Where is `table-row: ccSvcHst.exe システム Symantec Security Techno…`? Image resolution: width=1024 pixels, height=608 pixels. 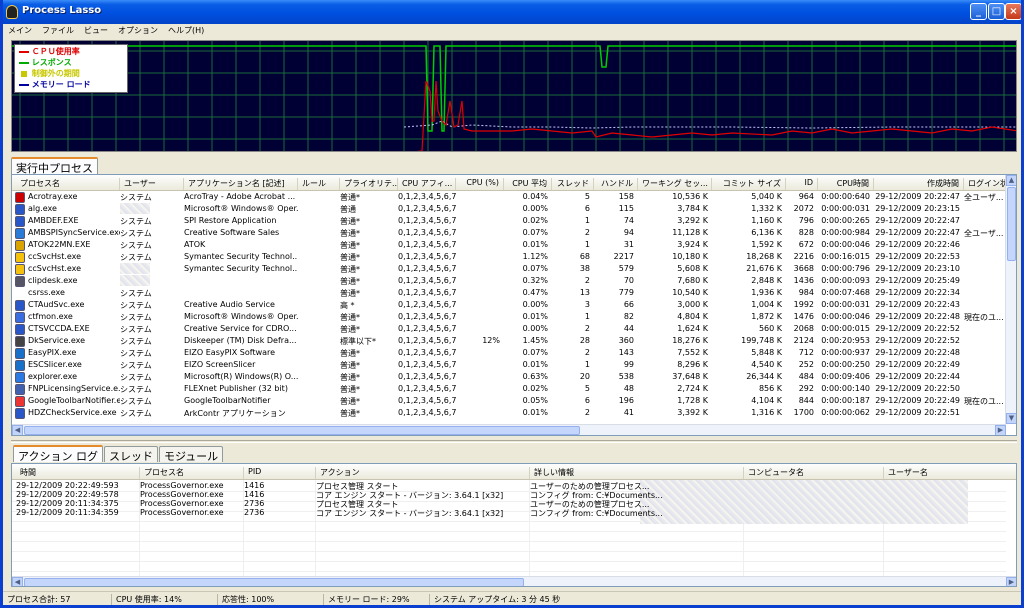
table-row: ccSvcHst.exe システム Symantec Security Techno… is located at coordinates (509, 257).